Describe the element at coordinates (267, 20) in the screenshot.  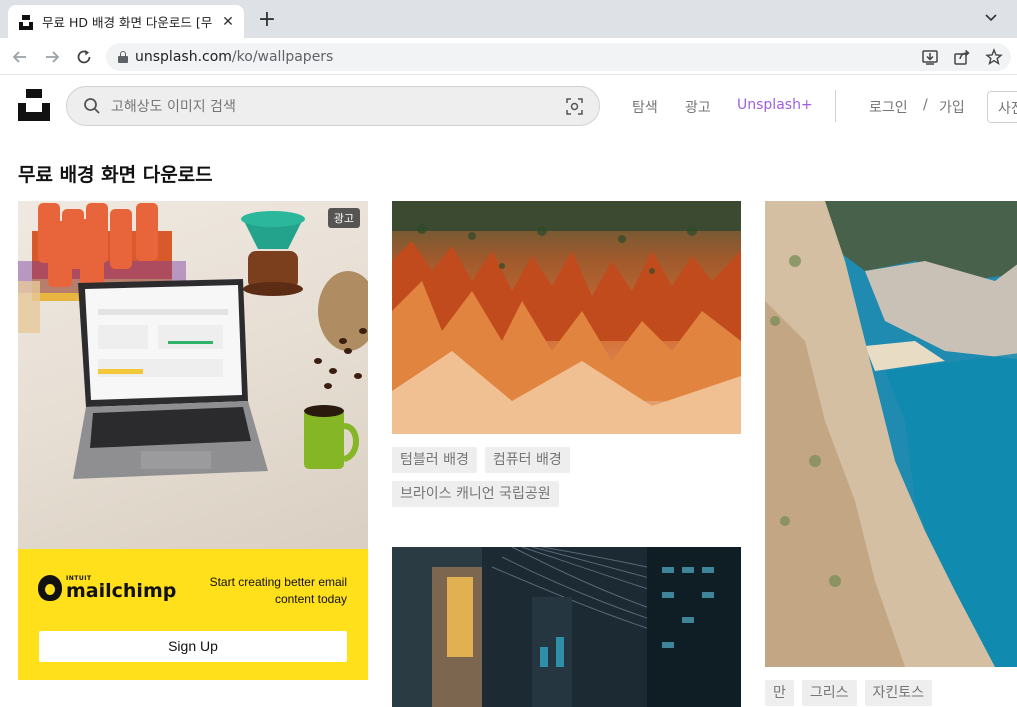
I see `new-tab-icon: +` at that location.